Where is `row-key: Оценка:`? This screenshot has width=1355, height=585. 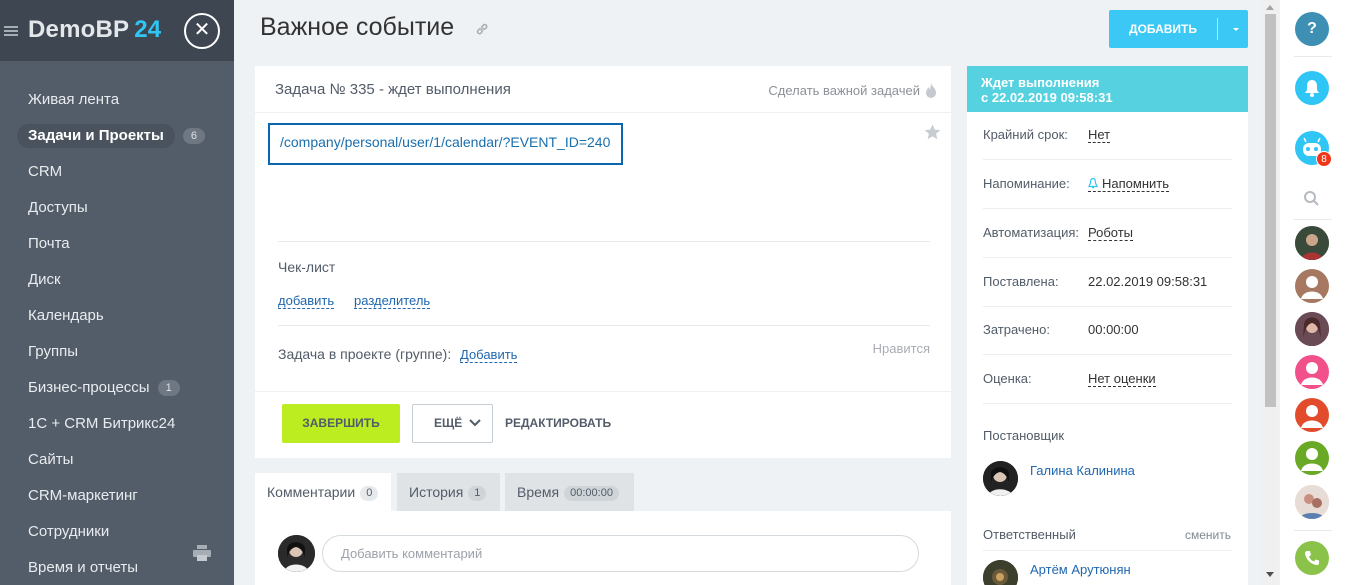
row-key: Оценка: is located at coordinates (1007, 378).